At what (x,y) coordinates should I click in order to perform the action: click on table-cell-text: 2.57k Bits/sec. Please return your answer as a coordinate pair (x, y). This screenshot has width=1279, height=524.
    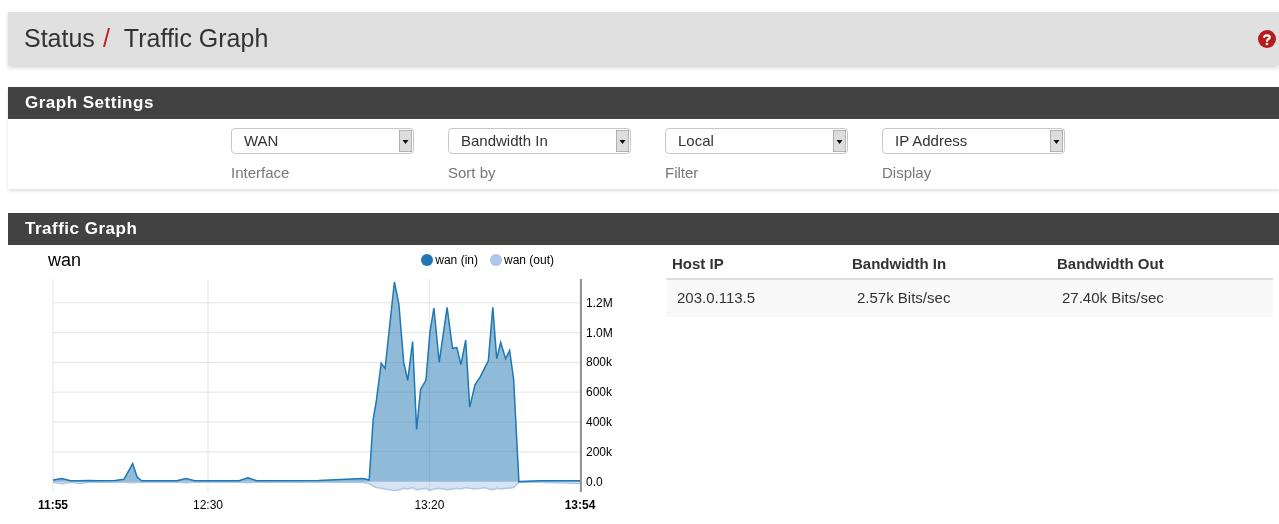
    Looking at the image, I should click on (904, 298).